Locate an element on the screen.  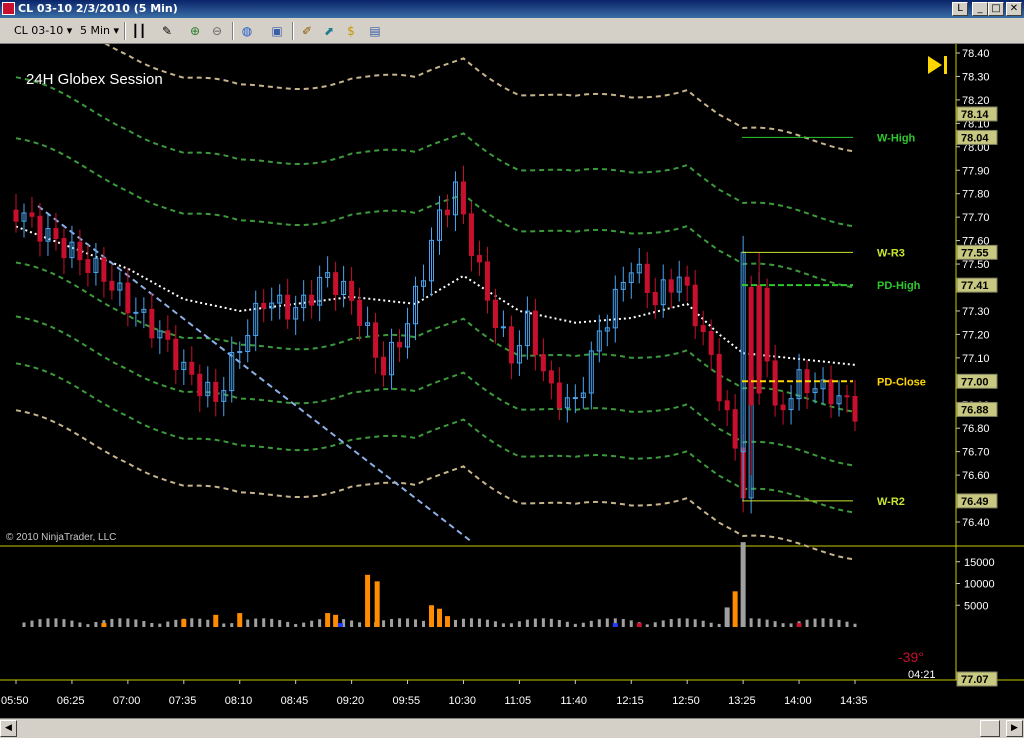
data-box-icon: ▤ is located at coordinates (375, 31).